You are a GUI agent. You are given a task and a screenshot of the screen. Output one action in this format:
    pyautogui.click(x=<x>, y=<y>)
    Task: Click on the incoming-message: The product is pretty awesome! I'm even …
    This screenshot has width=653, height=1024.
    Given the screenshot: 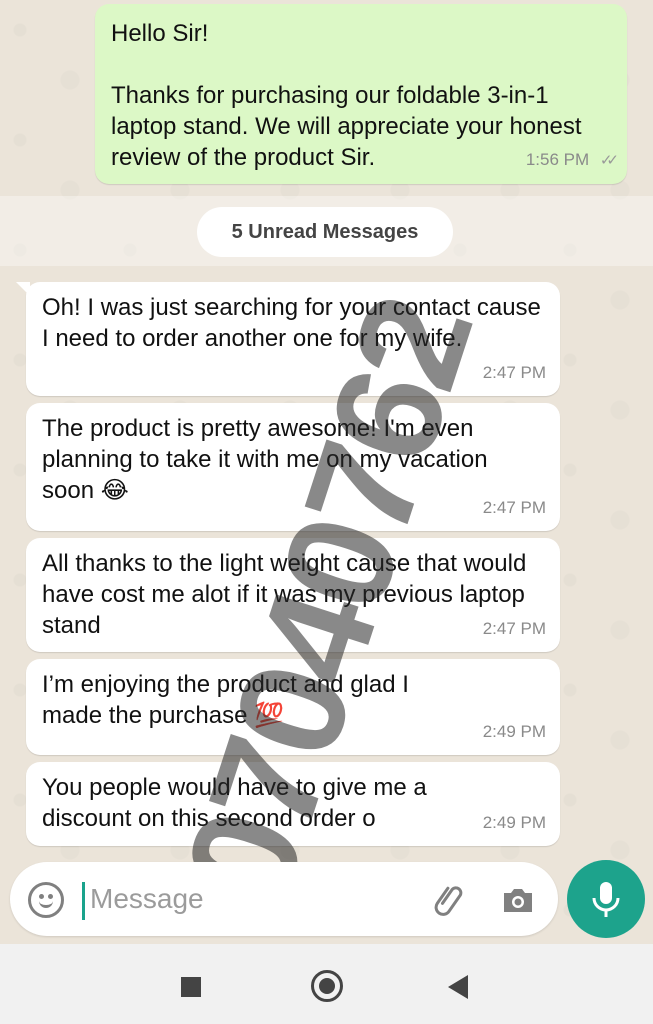 What is the action you would take?
    pyautogui.click(x=293, y=467)
    